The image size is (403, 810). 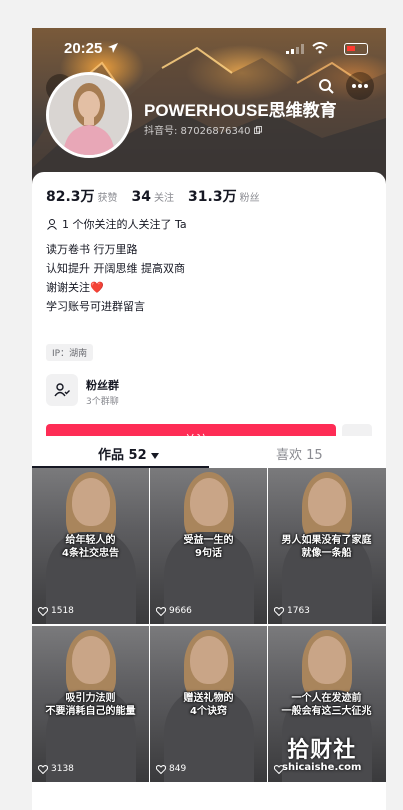 I want to click on video-thumbnail: 吸引力法则不要消耗自己的能量 3138, so click(x=90, y=704).